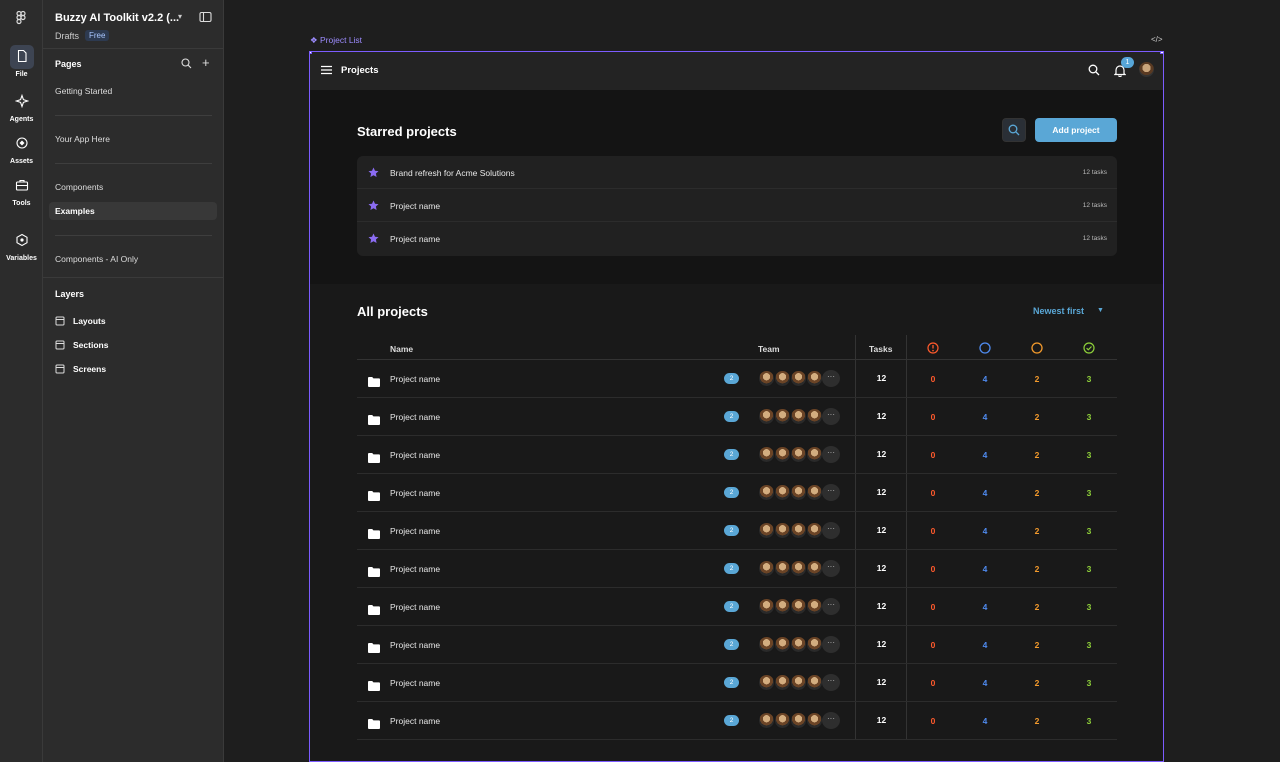  What do you see at coordinates (133, 187) in the screenshot?
I see `page-components: Components` at bounding box center [133, 187].